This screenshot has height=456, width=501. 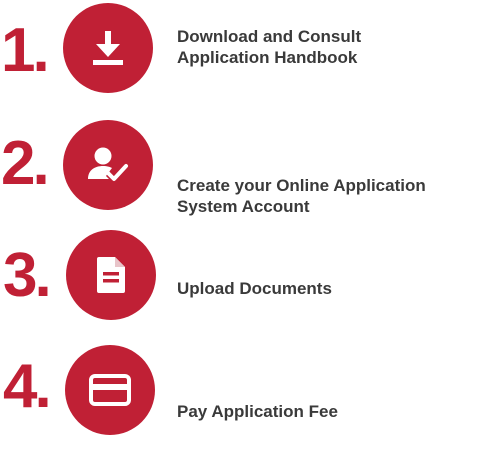 I want to click on step-label: Pay Application Fee, so click(x=337, y=411).